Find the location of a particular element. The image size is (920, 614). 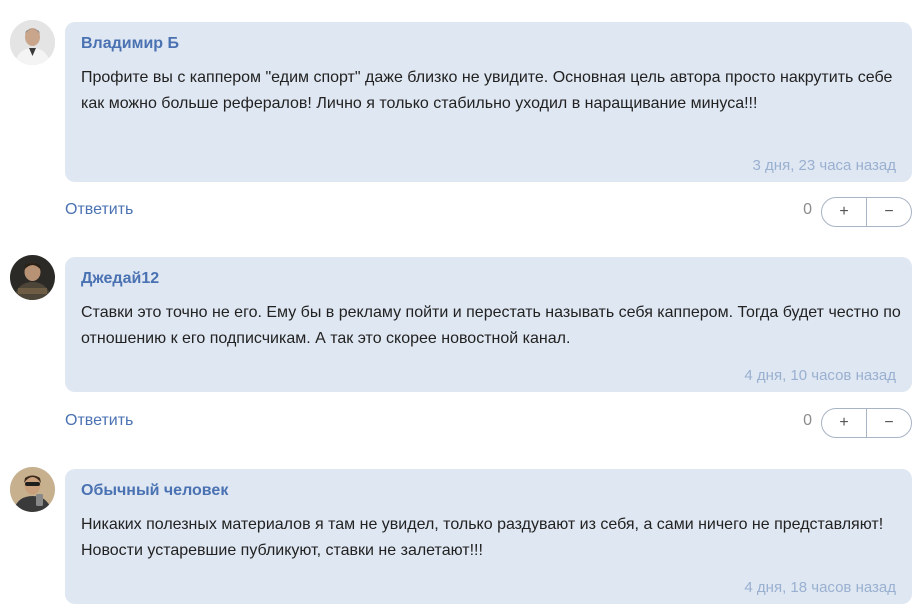

comment-author: Владимир Б is located at coordinates (488, 44).